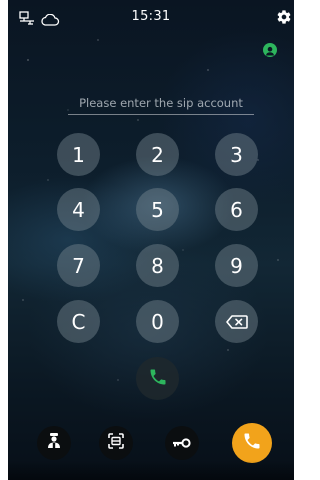 The width and height of the screenshot is (320, 480). Describe the element at coordinates (236, 154) in the screenshot. I see `key-3: 3` at that location.